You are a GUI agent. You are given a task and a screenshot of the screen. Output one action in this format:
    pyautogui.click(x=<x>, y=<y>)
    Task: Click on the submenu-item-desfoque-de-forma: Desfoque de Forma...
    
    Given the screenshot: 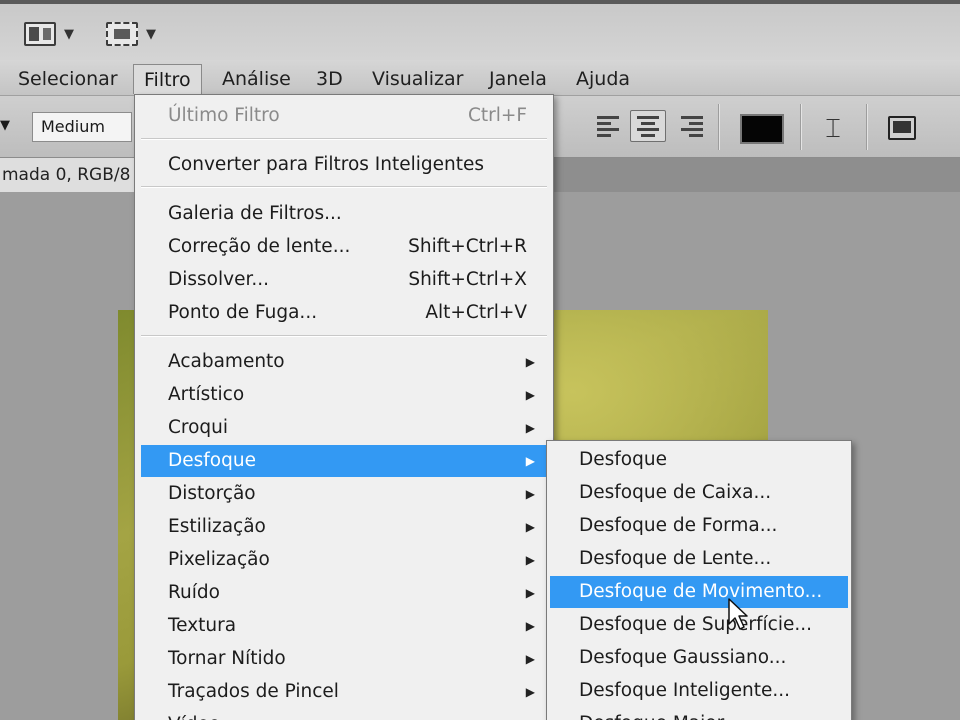 What is the action you would take?
    pyautogui.click(x=699, y=526)
    